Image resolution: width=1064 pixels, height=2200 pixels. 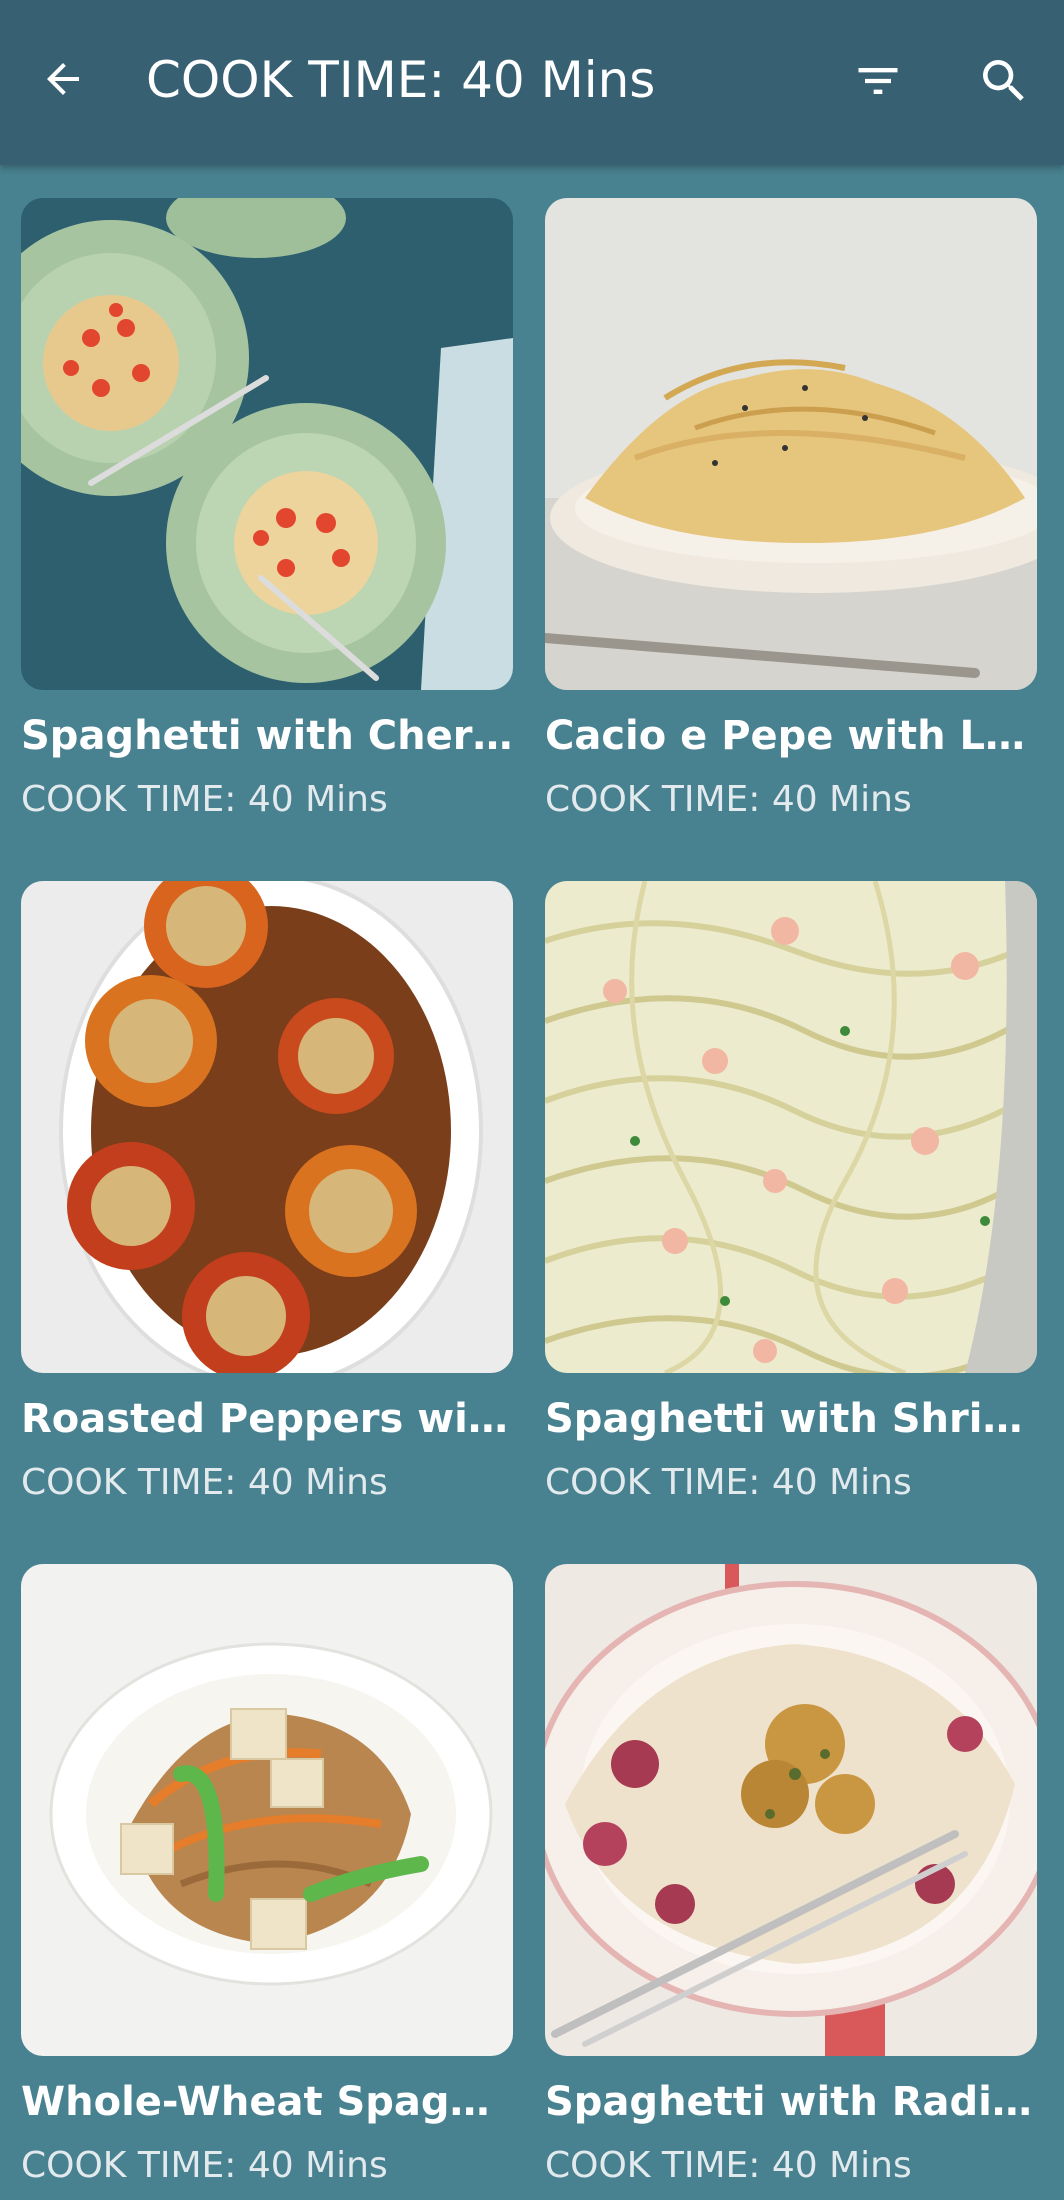 I want to click on back-button, so click(x=63, y=79).